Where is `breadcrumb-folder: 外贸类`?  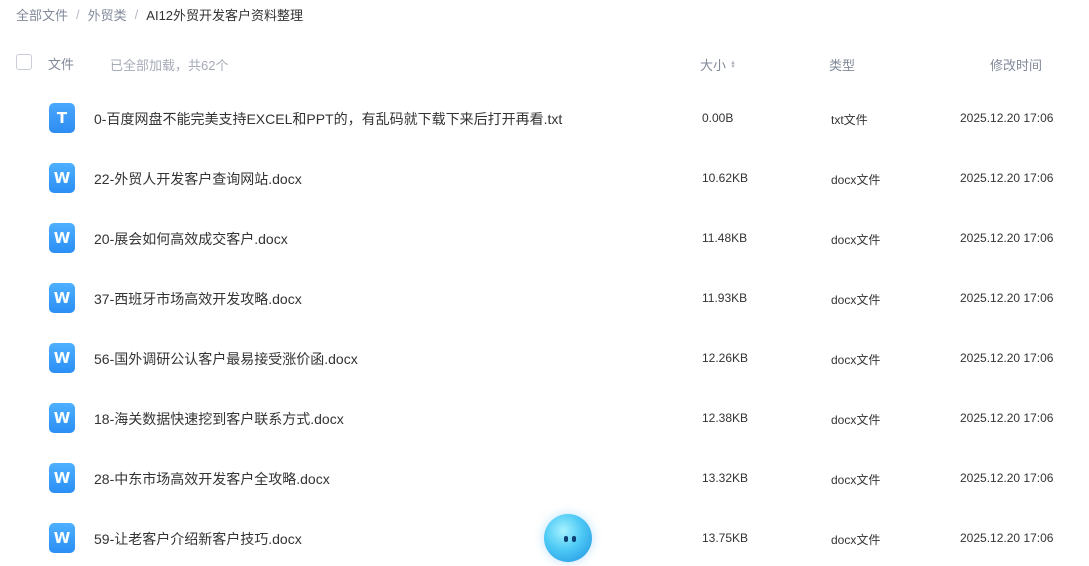
breadcrumb-folder: 外贸类 is located at coordinates (107, 14).